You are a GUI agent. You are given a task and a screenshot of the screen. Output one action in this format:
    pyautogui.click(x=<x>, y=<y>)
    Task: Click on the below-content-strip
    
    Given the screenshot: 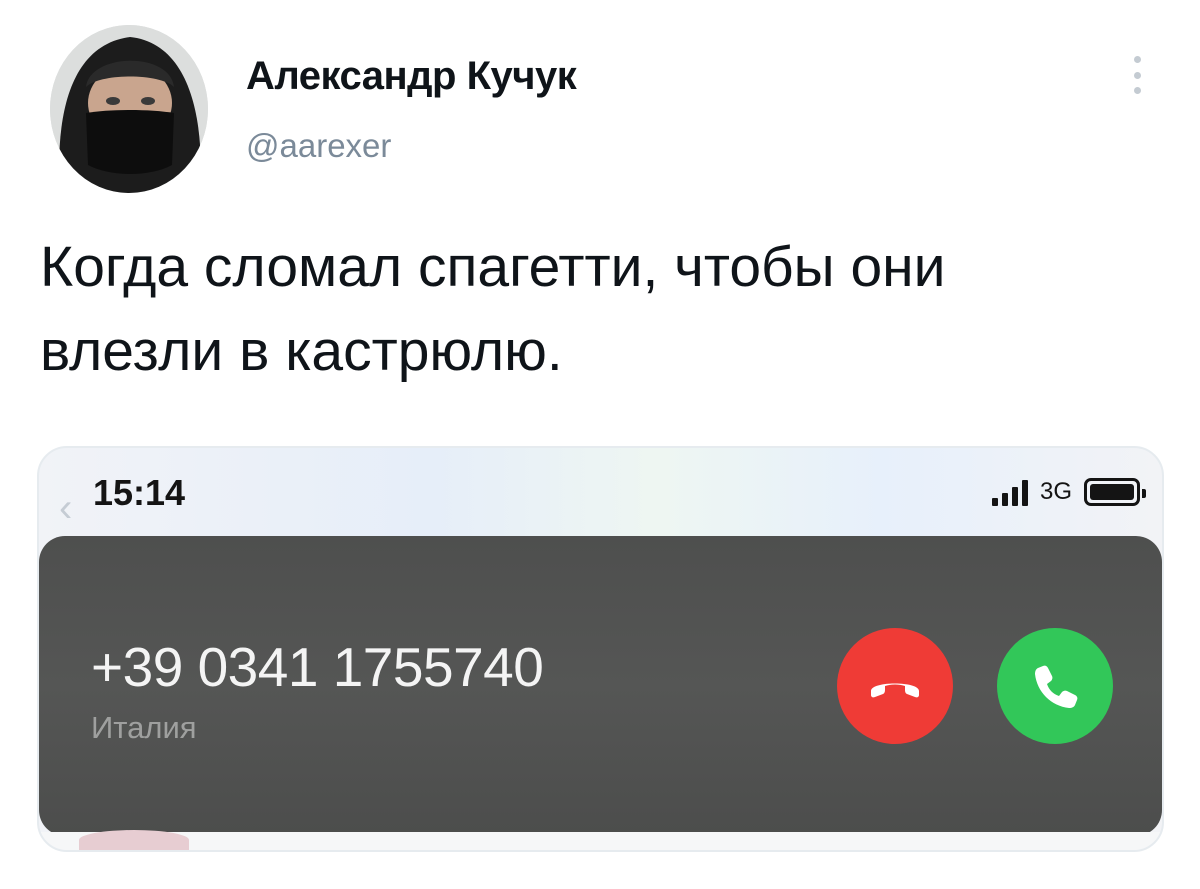 What is the action you would take?
    pyautogui.click(x=600, y=841)
    